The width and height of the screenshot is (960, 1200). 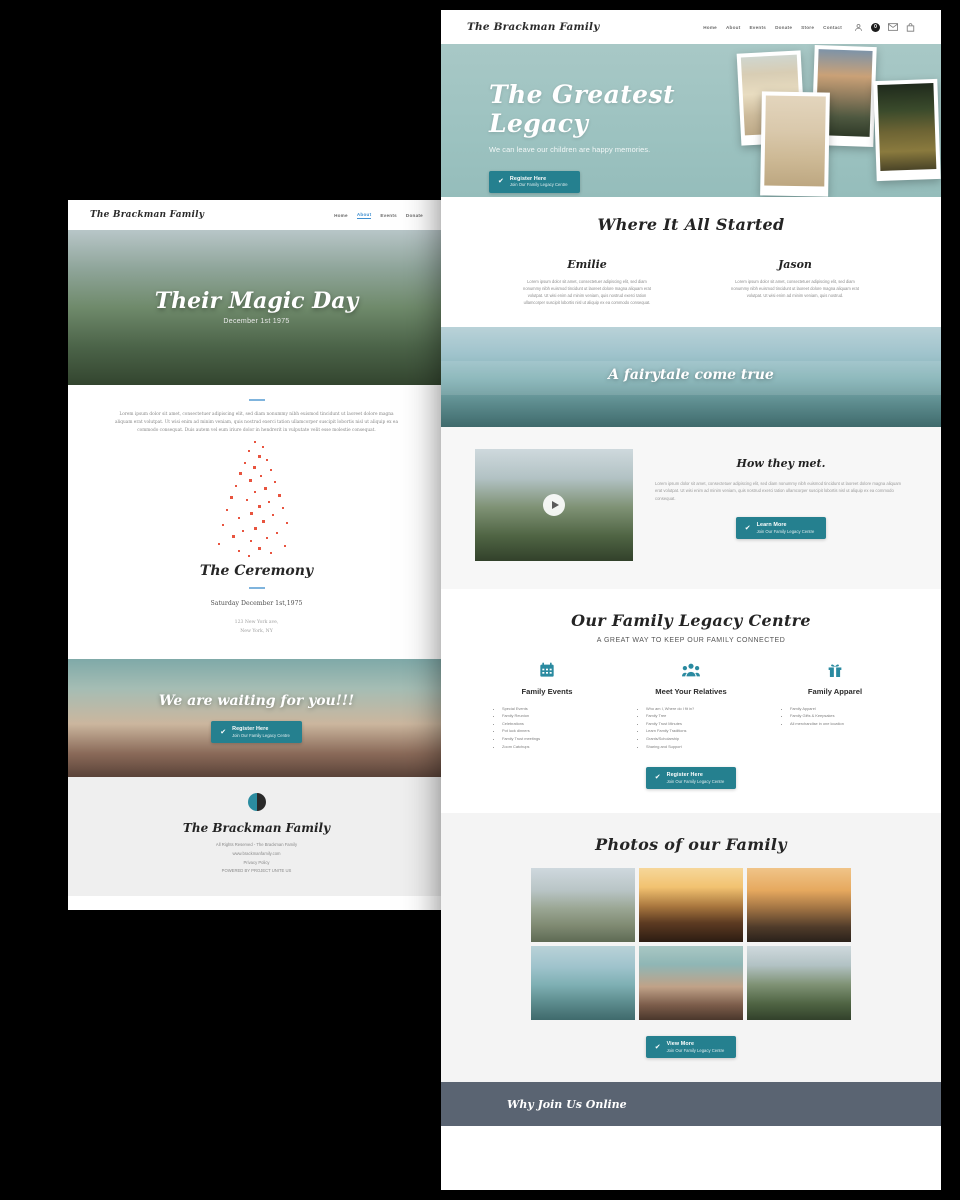 What do you see at coordinates (699, 731) in the screenshot?
I see `list-item: Learn Family Traditions` at bounding box center [699, 731].